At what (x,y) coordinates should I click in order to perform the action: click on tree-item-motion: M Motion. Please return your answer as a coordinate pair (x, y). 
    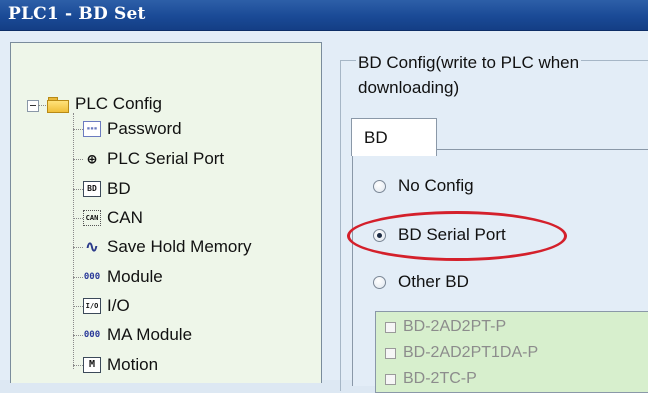
    Looking at the image, I should click on (120, 365).